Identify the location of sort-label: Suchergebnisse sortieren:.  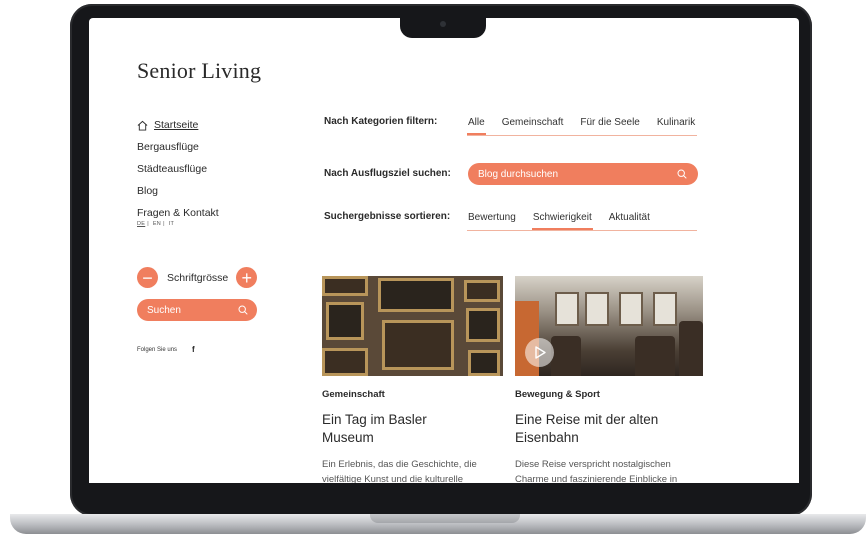
(387, 216).